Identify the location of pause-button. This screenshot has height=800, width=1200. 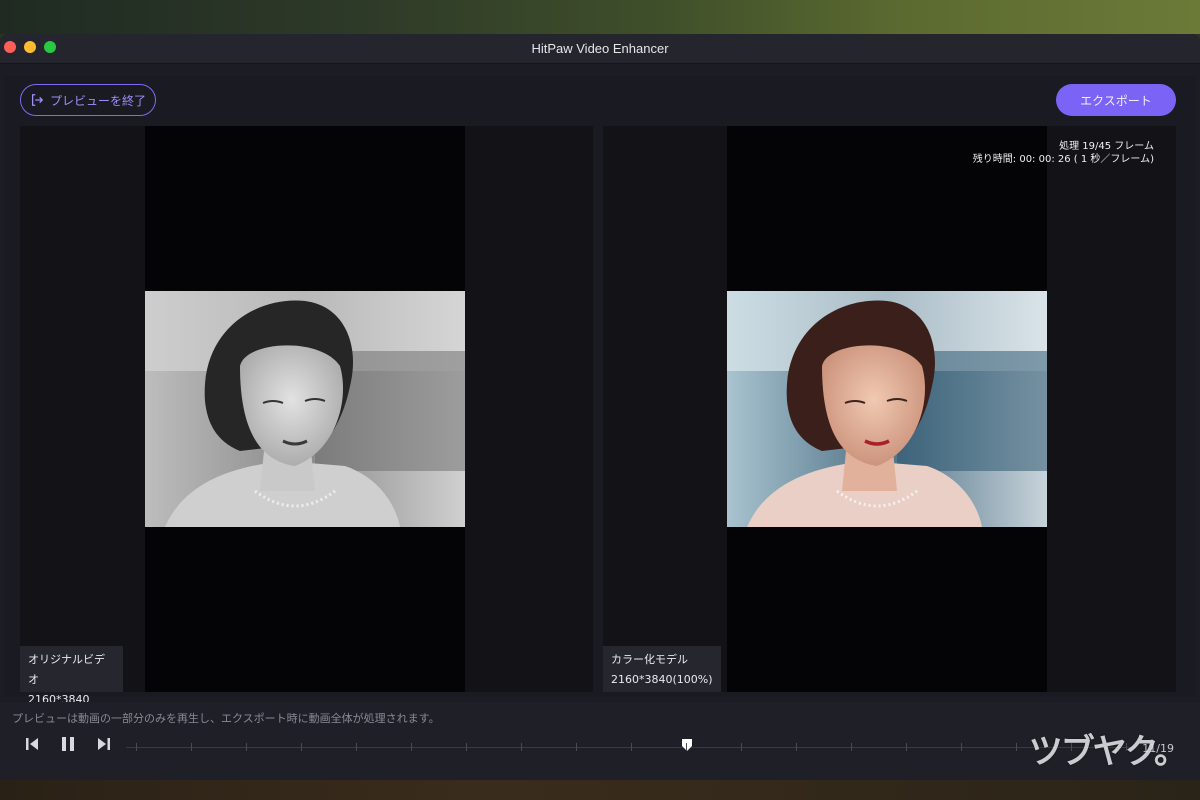
(68, 744).